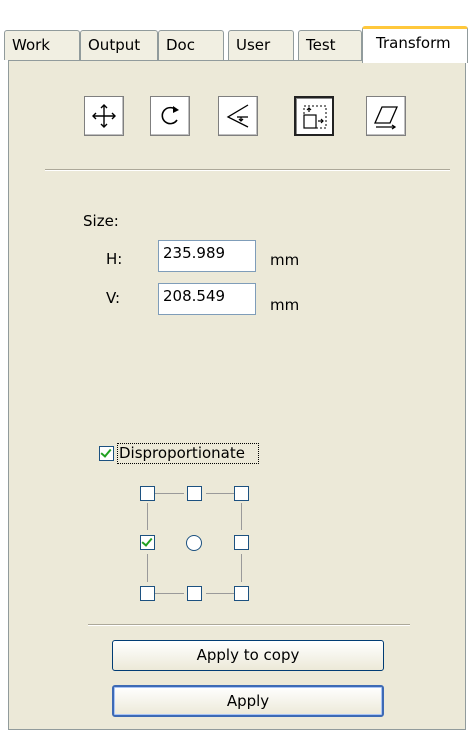 The image size is (471, 730). What do you see at coordinates (114, 45) in the screenshot?
I see `tab-output-label: Output` at bounding box center [114, 45].